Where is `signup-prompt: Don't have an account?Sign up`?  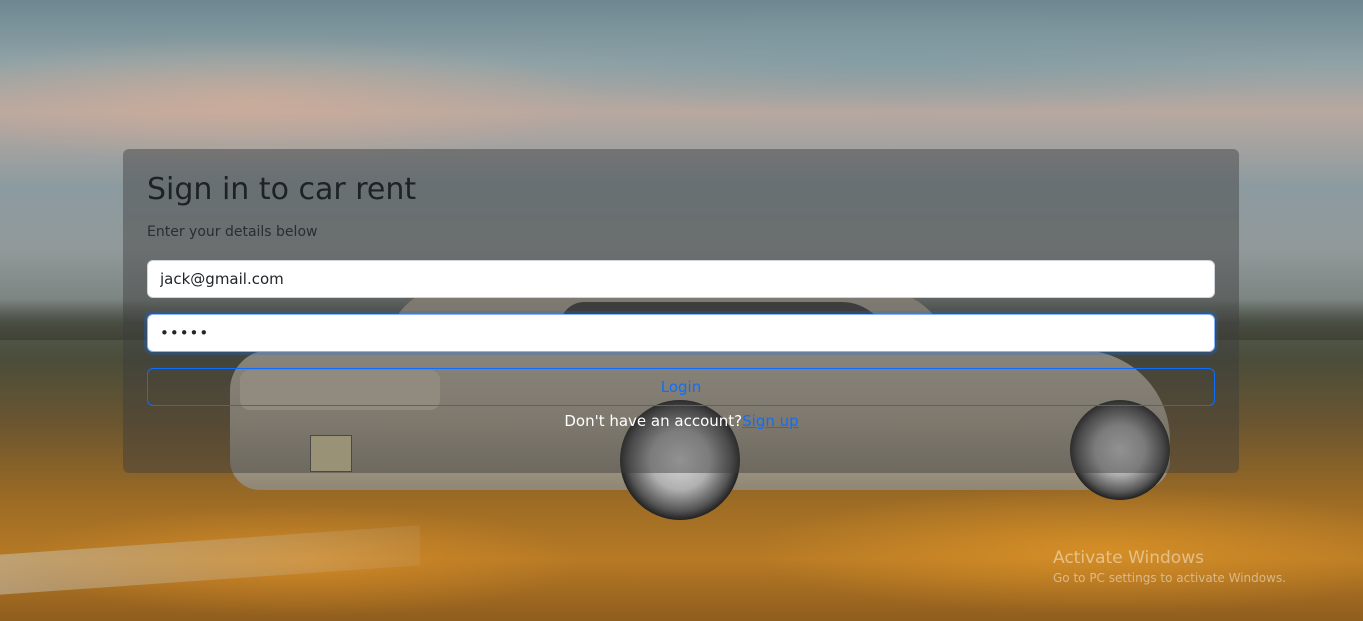 signup-prompt: Don't have an account?Sign up is located at coordinates (681, 421).